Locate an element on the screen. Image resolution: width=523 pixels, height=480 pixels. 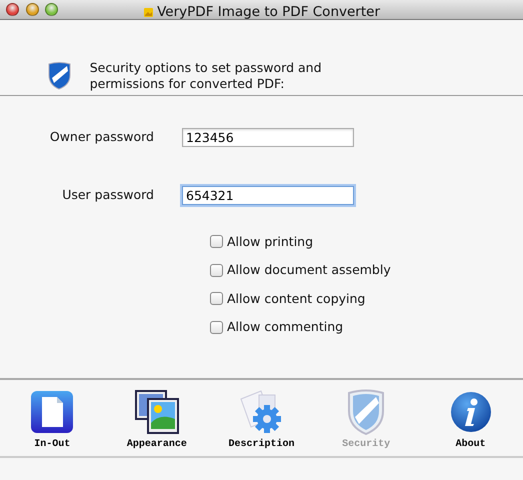
checkbox-label: Allow commenting is located at coordinates (285, 327).